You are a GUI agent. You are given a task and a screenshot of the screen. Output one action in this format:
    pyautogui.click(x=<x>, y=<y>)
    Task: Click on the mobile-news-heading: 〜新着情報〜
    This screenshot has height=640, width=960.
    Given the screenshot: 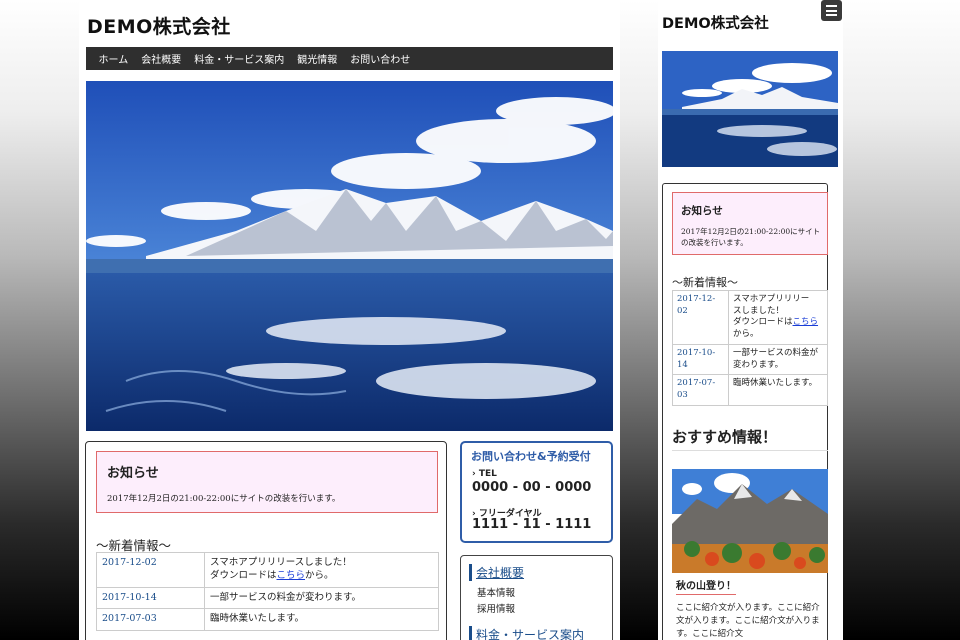 What is the action you would take?
    pyautogui.click(x=705, y=282)
    